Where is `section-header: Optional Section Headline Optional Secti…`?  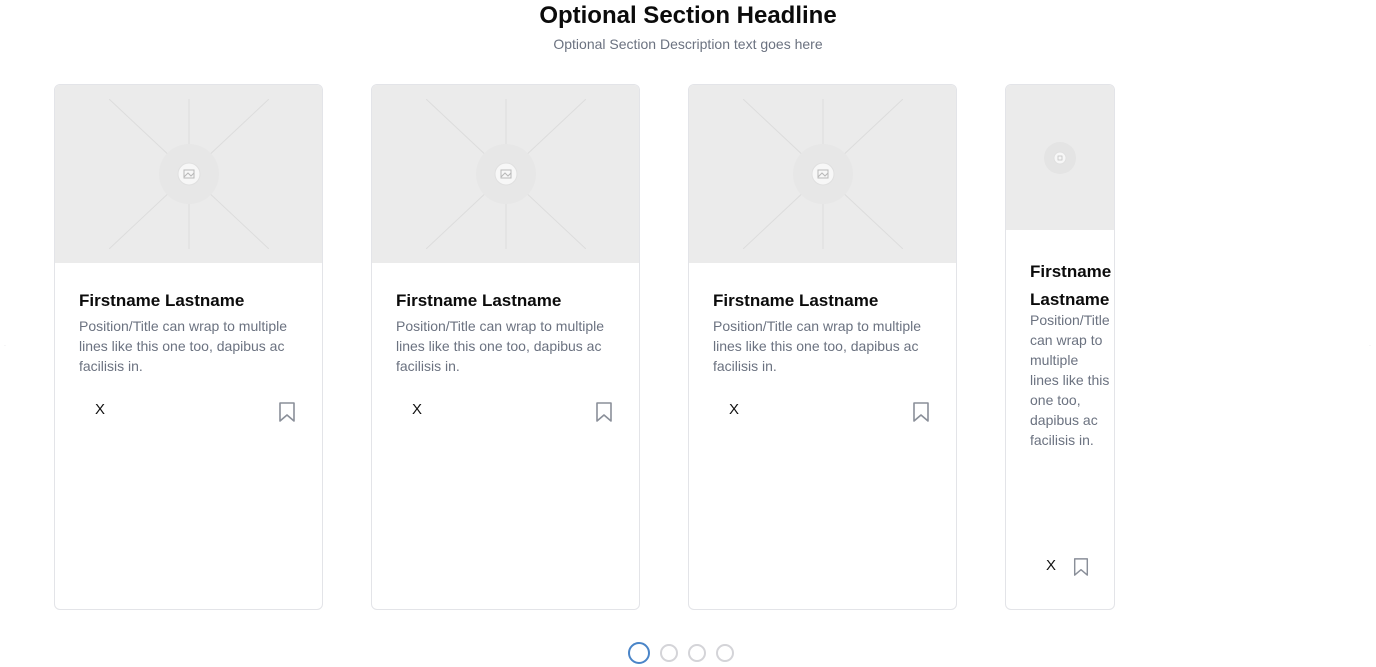
section-header: Optional Section Headline Optional Secti… is located at coordinates (688, 26).